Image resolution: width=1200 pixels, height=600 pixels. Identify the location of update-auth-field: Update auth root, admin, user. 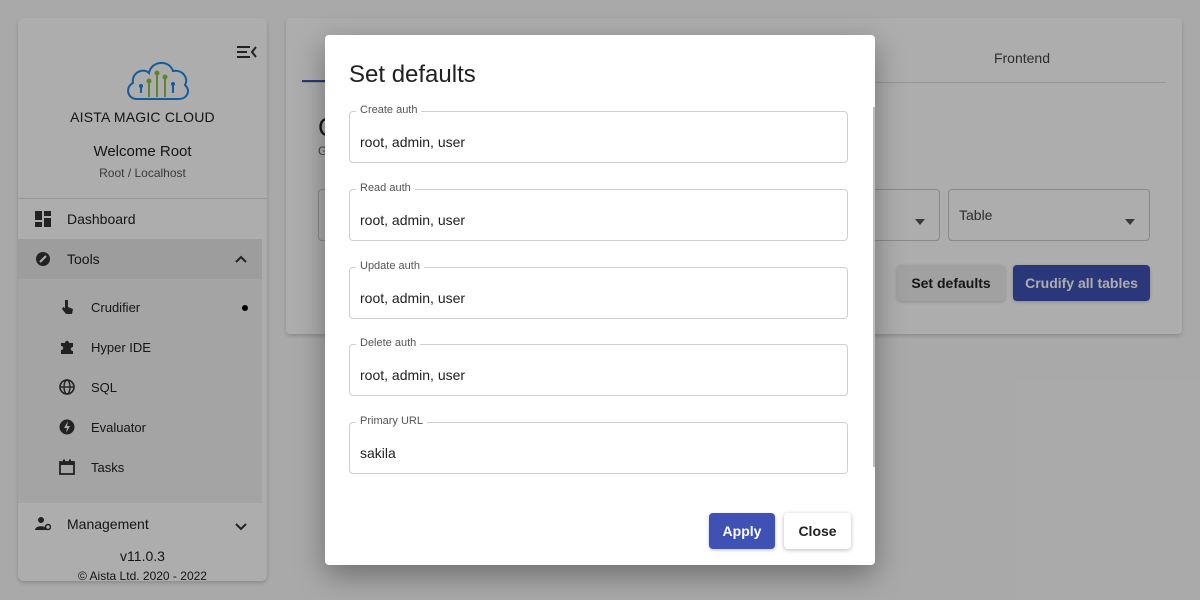
(598, 289).